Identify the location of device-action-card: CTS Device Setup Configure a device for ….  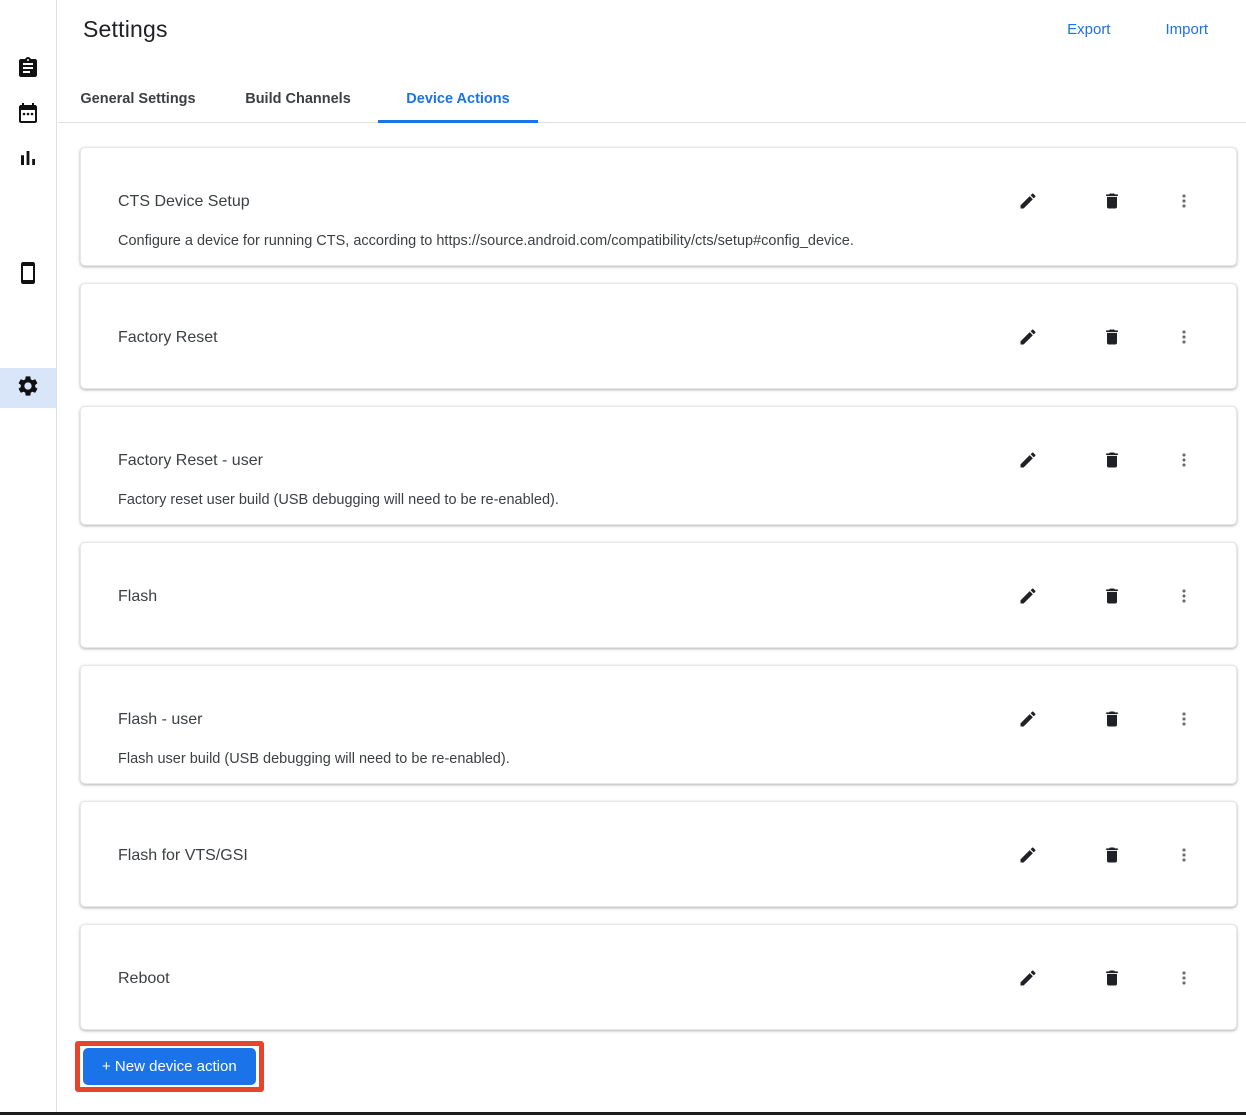
(658, 206).